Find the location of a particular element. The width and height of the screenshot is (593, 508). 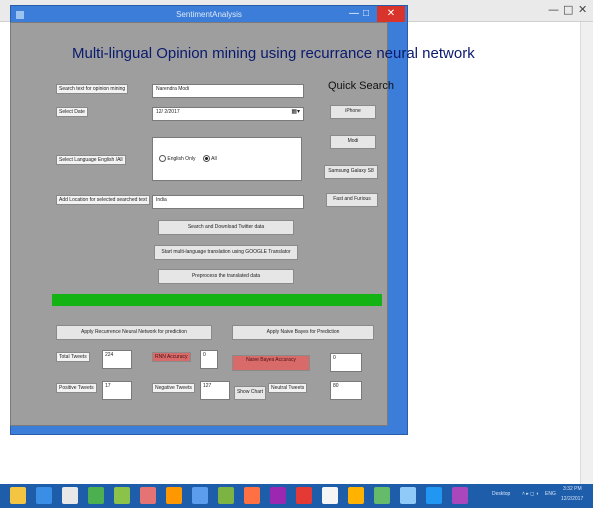

radio-all-label: All is located at coordinates (214, 158).